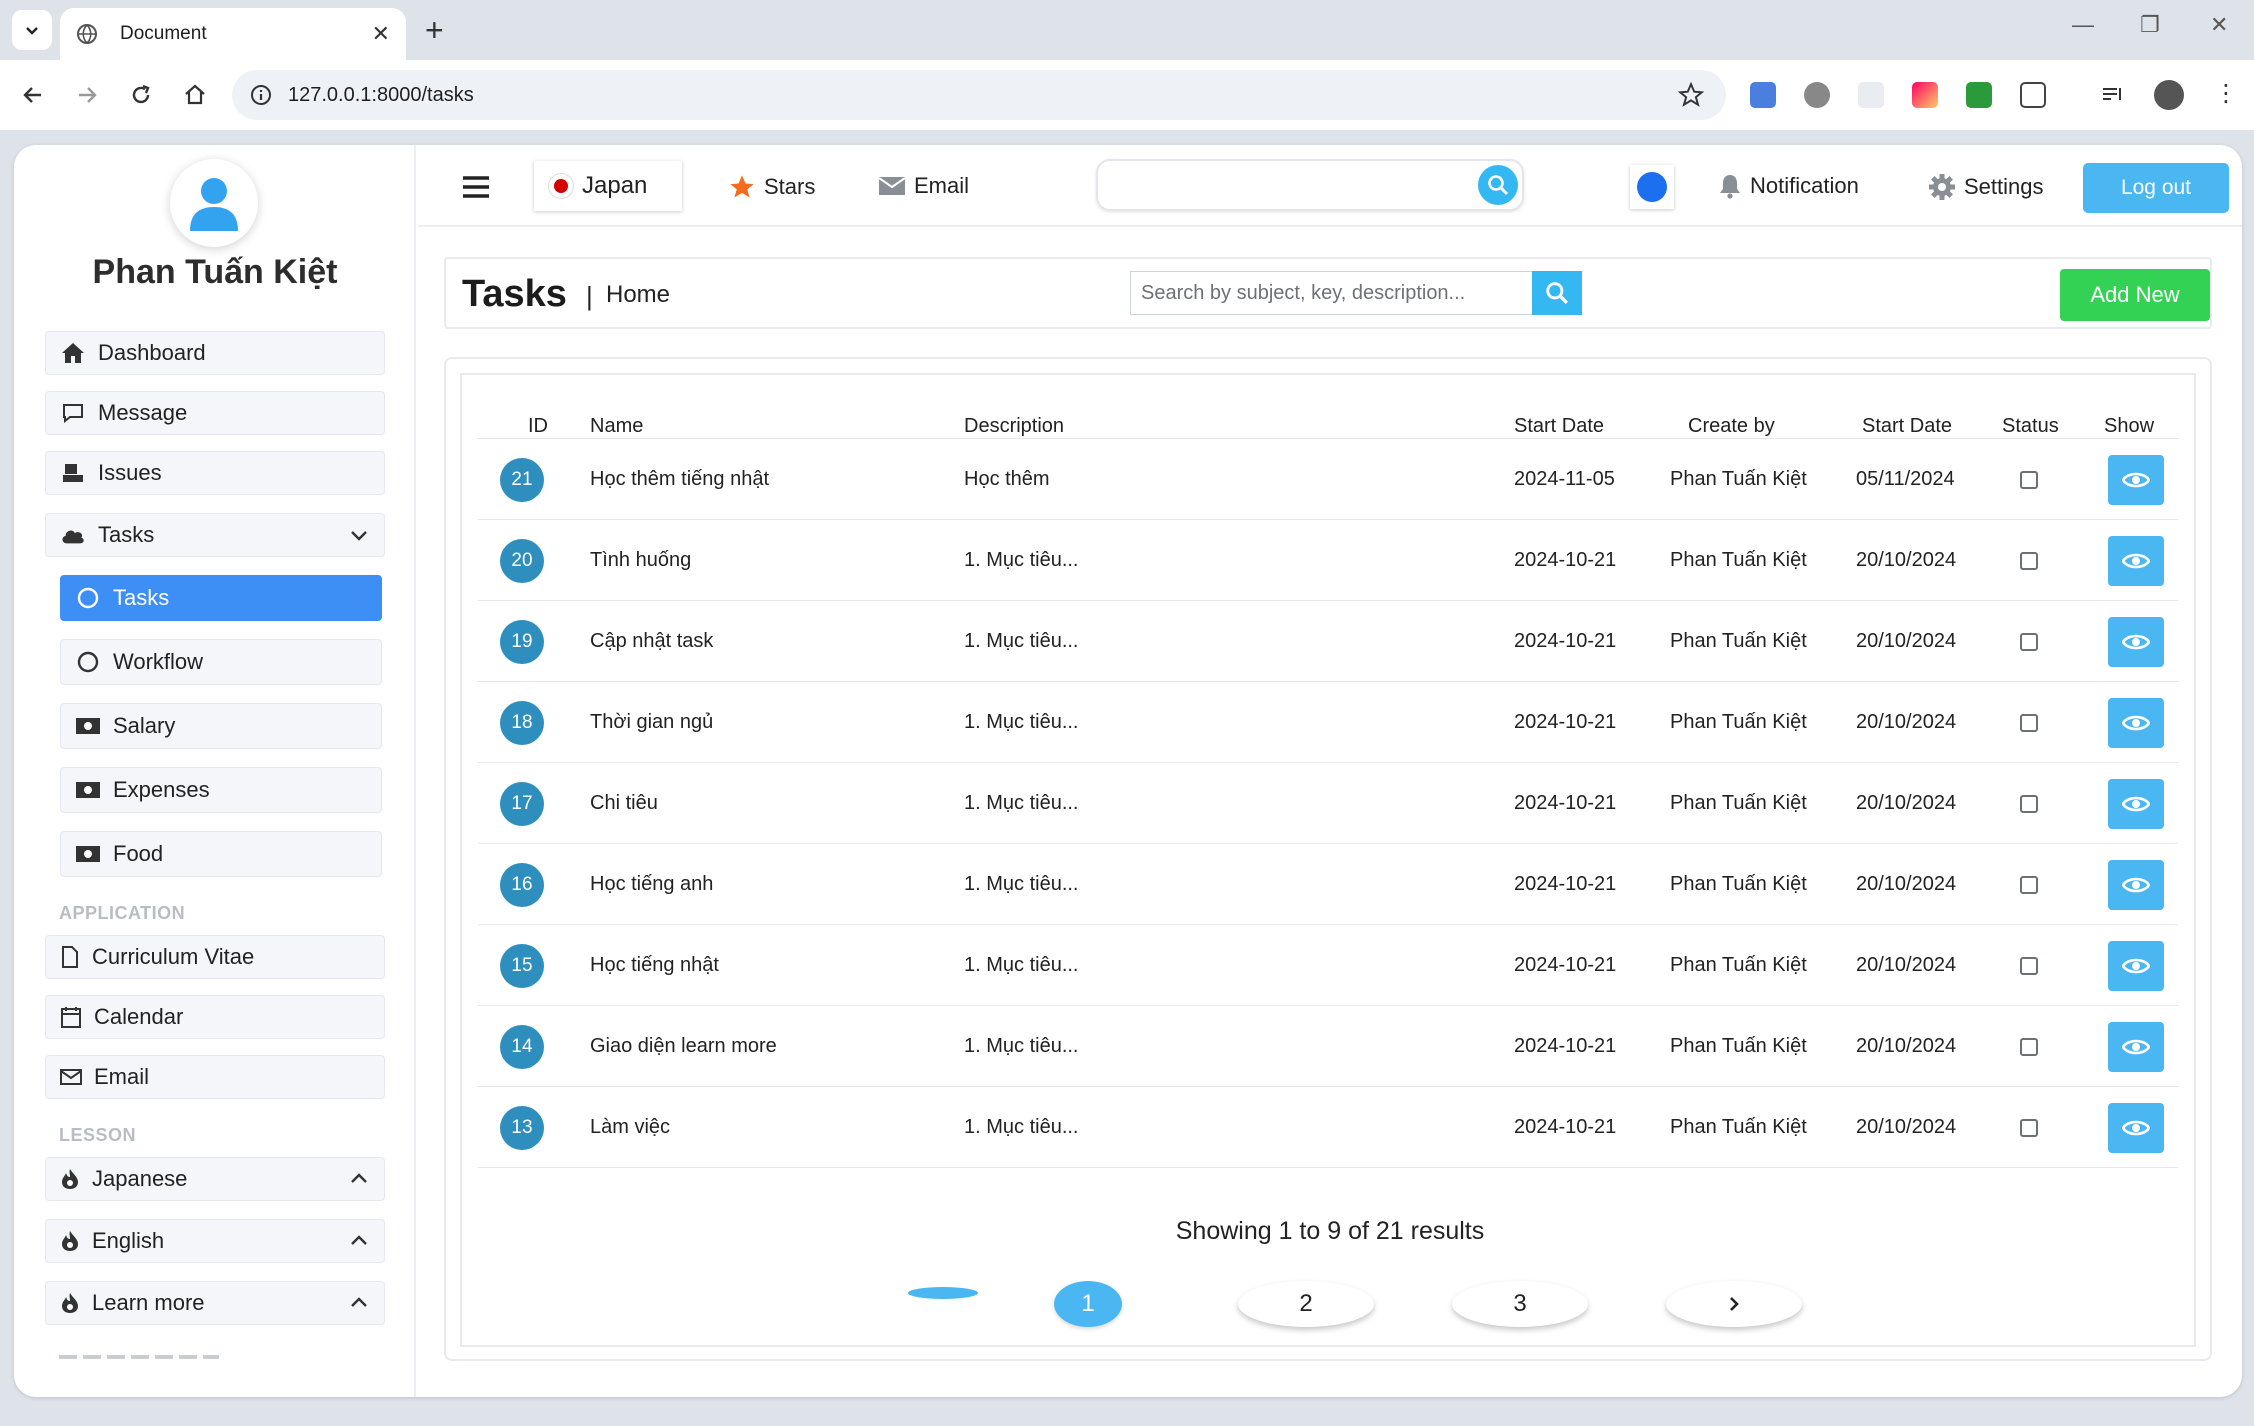 Image resolution: width=2254 pixels, height=1426 pixels. Describe the element at coordinates (33, 95) in the screenshot. I see `back-button` at that location.